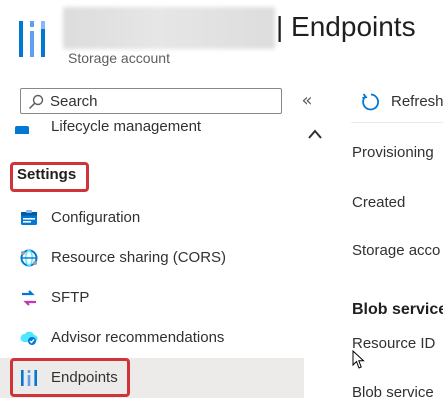 This screenshot has height=402, width=443. Describe the element at coordinates (358, 359) in the screenshot. I see `mouse-cursor-icon` at that location.